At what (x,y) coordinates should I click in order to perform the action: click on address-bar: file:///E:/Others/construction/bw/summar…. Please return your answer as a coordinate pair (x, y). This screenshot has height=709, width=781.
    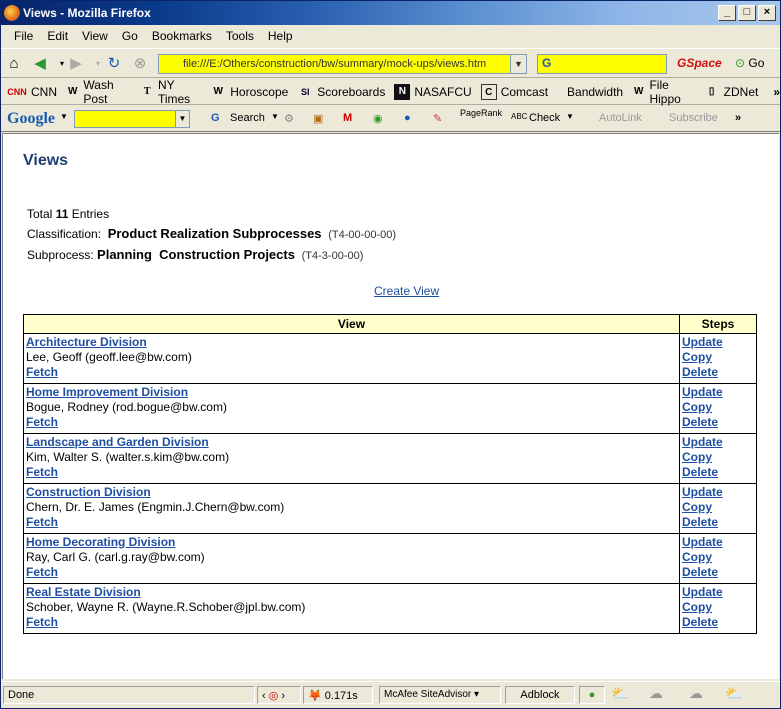
    Looking at the image, I should click on (342, 64).